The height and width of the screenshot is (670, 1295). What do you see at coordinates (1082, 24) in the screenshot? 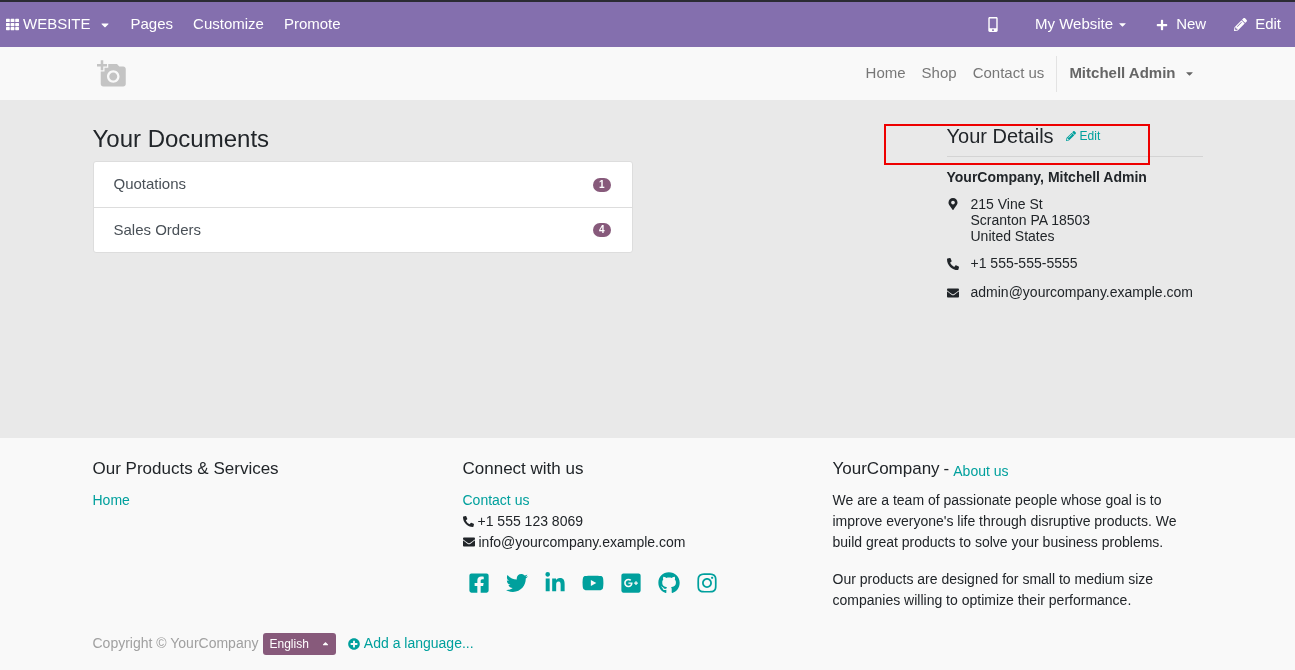
I see `site-menu: My Website` at bounding box center [1082, 24].